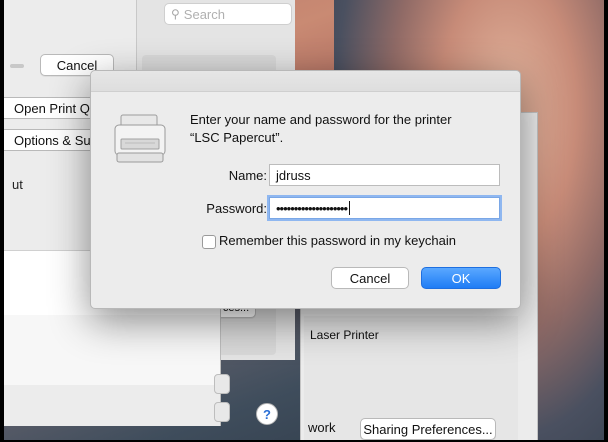 The width and height of the screenshot is (608, 442). What do you see at coordinates (337, 240) in the screenshot?
I see `remember-label: Remember this password in my keychain` at bounding box center [337, 240].